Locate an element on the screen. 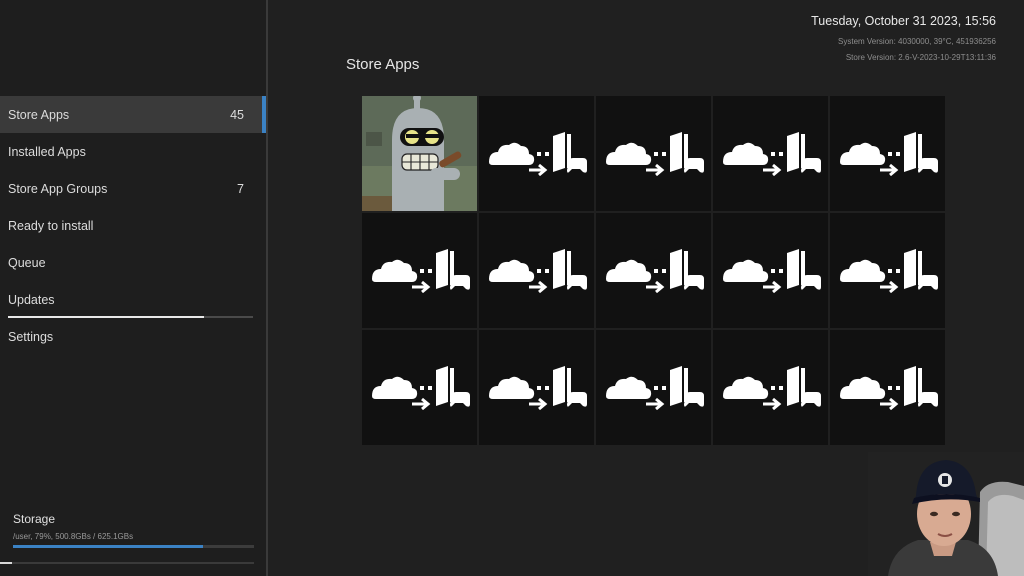  sidebar-scroll-indicator is located at coordinates (127, 563).